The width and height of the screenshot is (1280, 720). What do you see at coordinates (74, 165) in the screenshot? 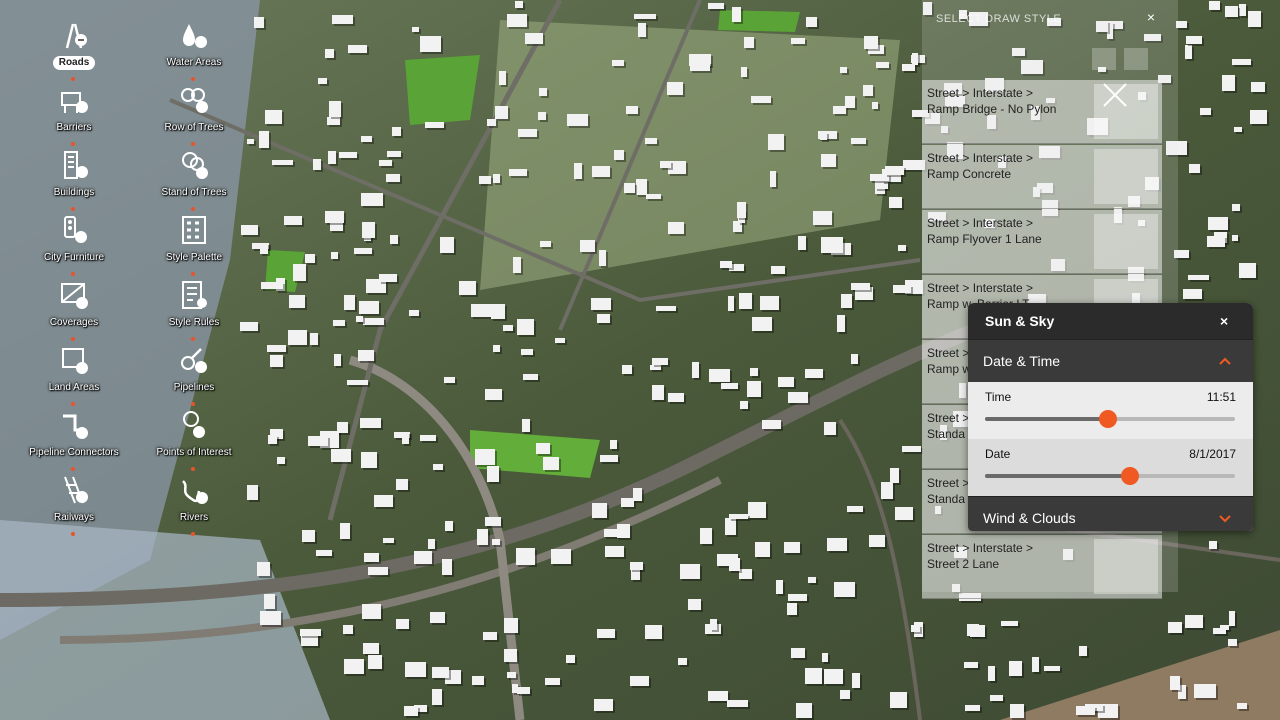
I see `buildings-icon` at bounding box center [74, 165].